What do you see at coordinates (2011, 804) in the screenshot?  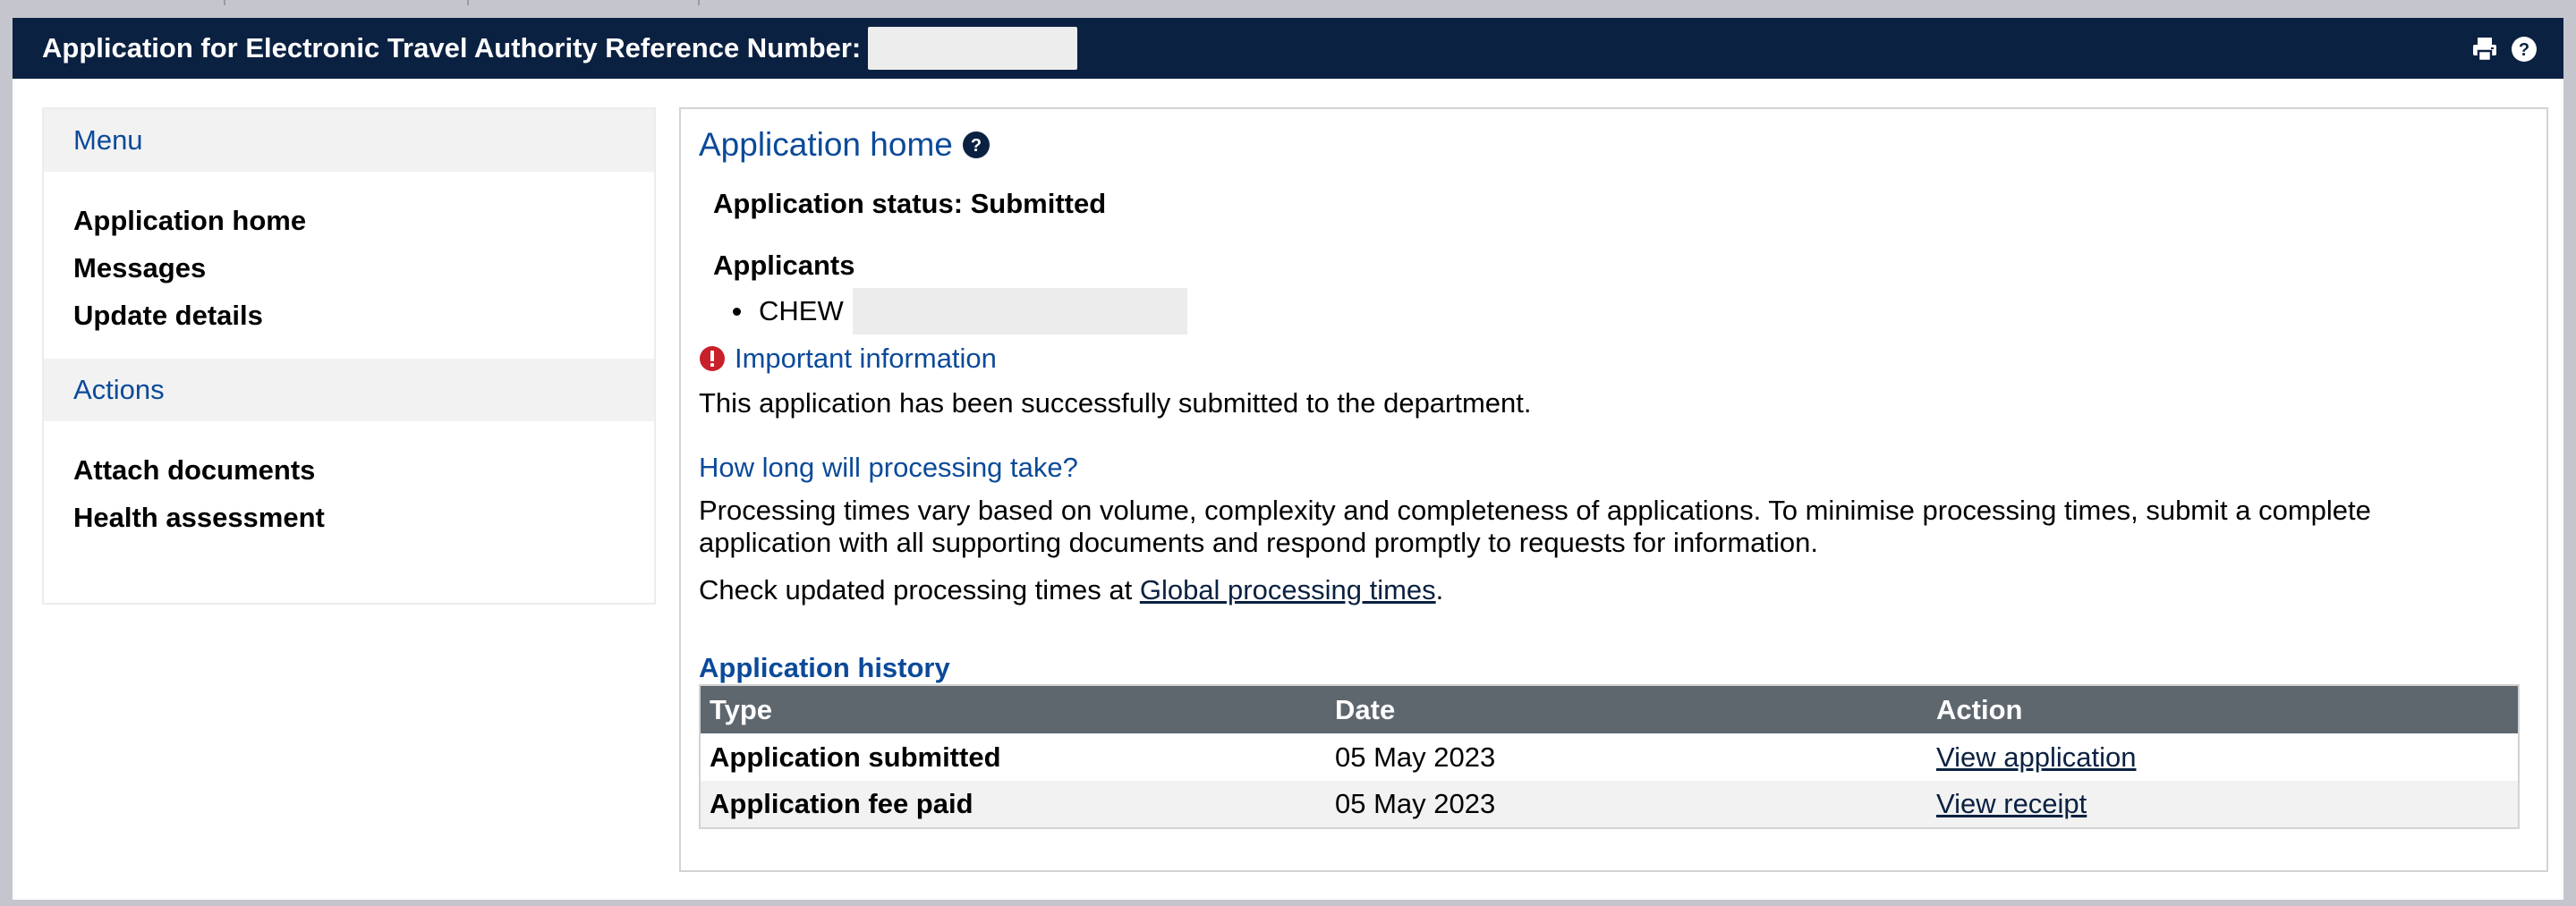 I see `view-receipt-link: View receipt` at bounding box center [2011, 804].